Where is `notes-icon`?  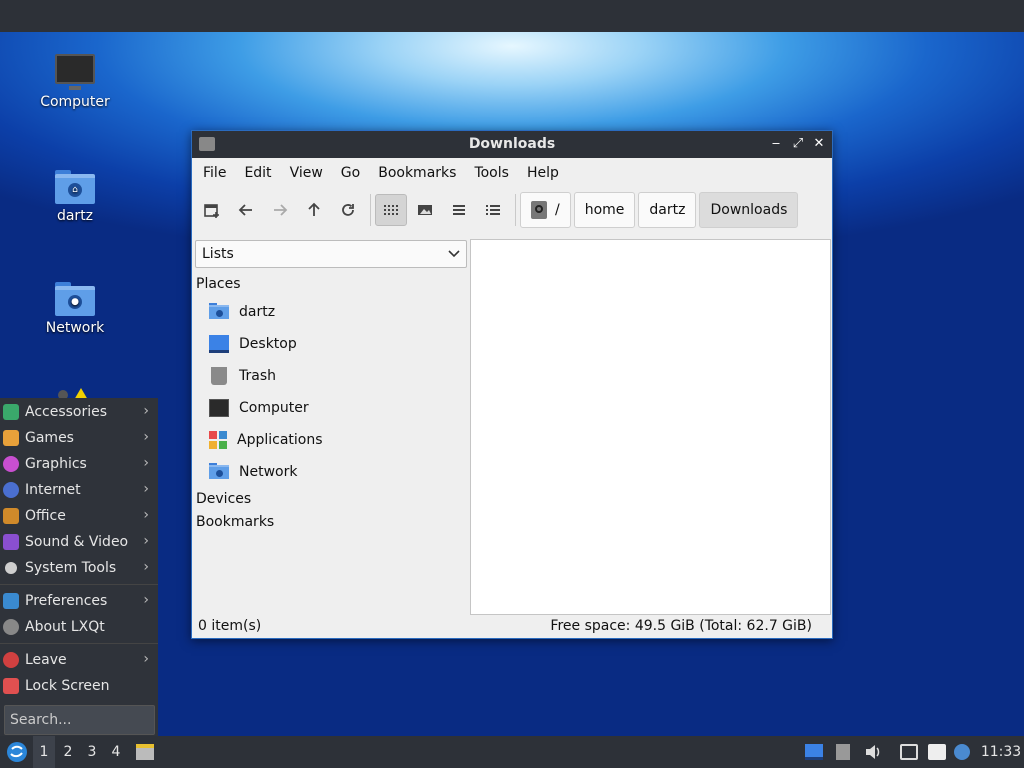 notes-icon is located at coordinates (937, 752).